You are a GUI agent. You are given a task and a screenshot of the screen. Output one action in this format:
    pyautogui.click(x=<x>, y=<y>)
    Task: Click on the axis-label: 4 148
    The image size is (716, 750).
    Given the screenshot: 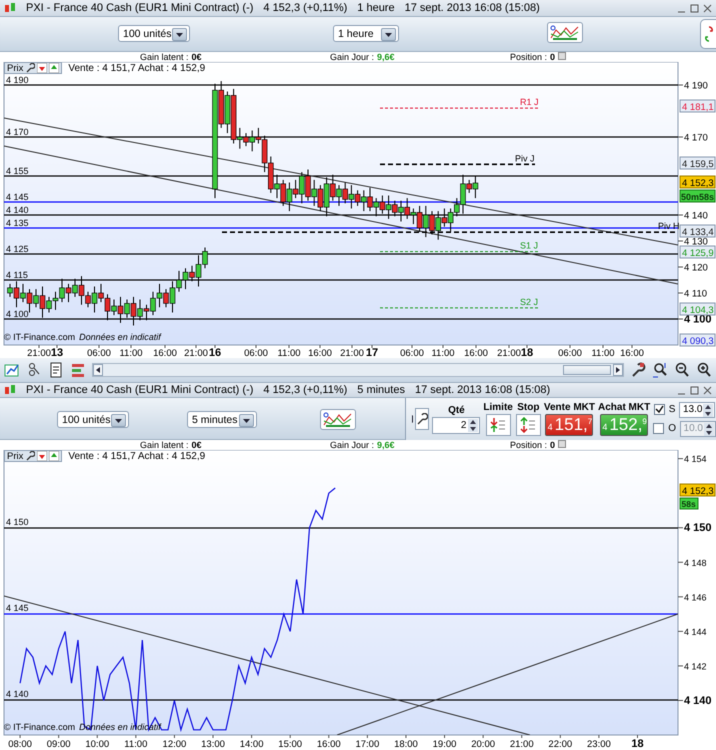 What is the action you would take?
    pyautogui.click(x=695, y=563)
    